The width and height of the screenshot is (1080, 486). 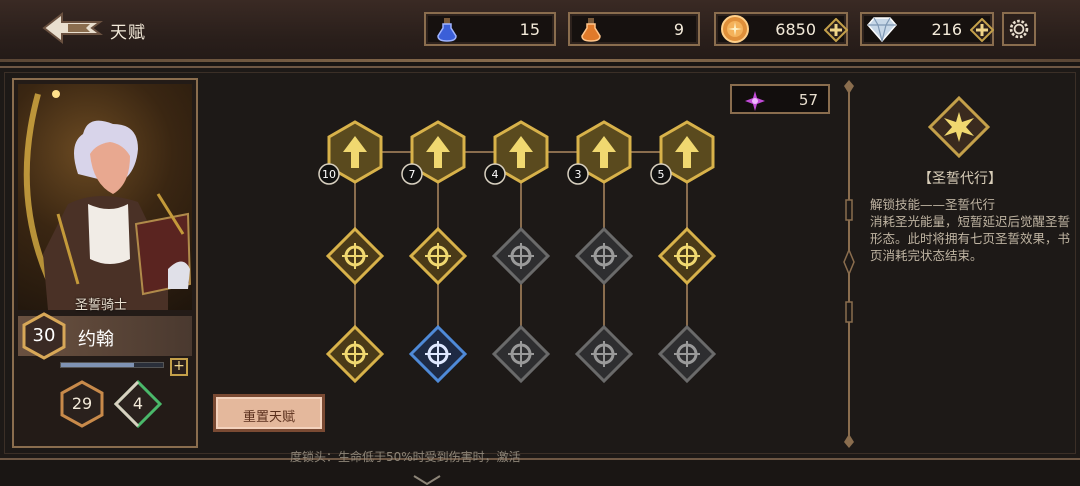 What do you see at coordinates (687, 256) in the screenshot?
I see `talent-node-r2-c5` at bounding box center [687, 256].